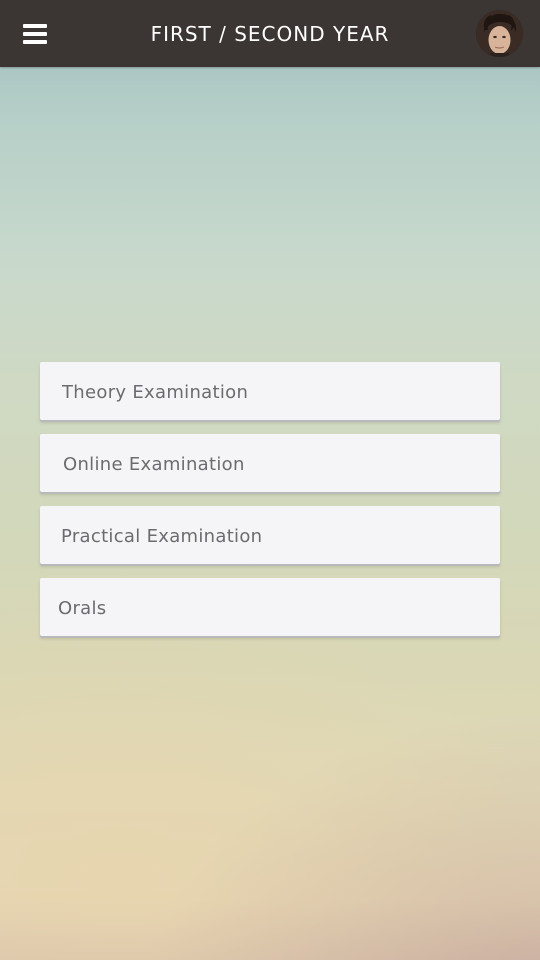 This screenshot has height=960, width=540. I want to click on user-avatar, so click(499, 33).